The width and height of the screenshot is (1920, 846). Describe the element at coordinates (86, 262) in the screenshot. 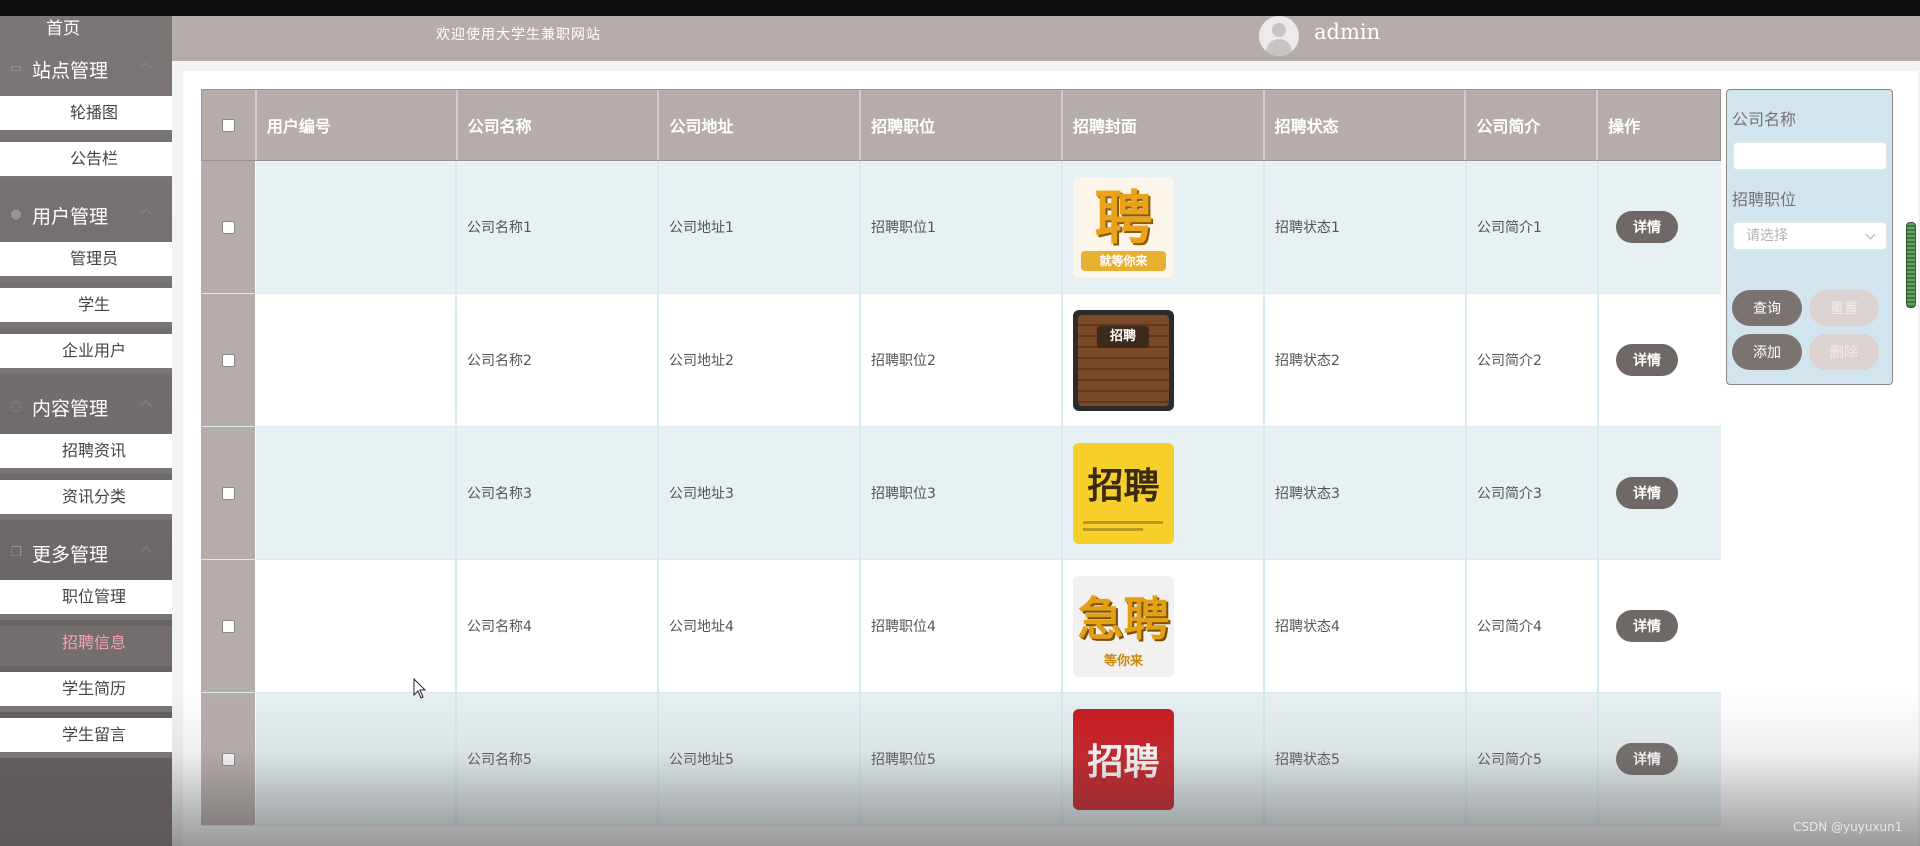

I see `sidebar-item-admin: 管理员` at that location.